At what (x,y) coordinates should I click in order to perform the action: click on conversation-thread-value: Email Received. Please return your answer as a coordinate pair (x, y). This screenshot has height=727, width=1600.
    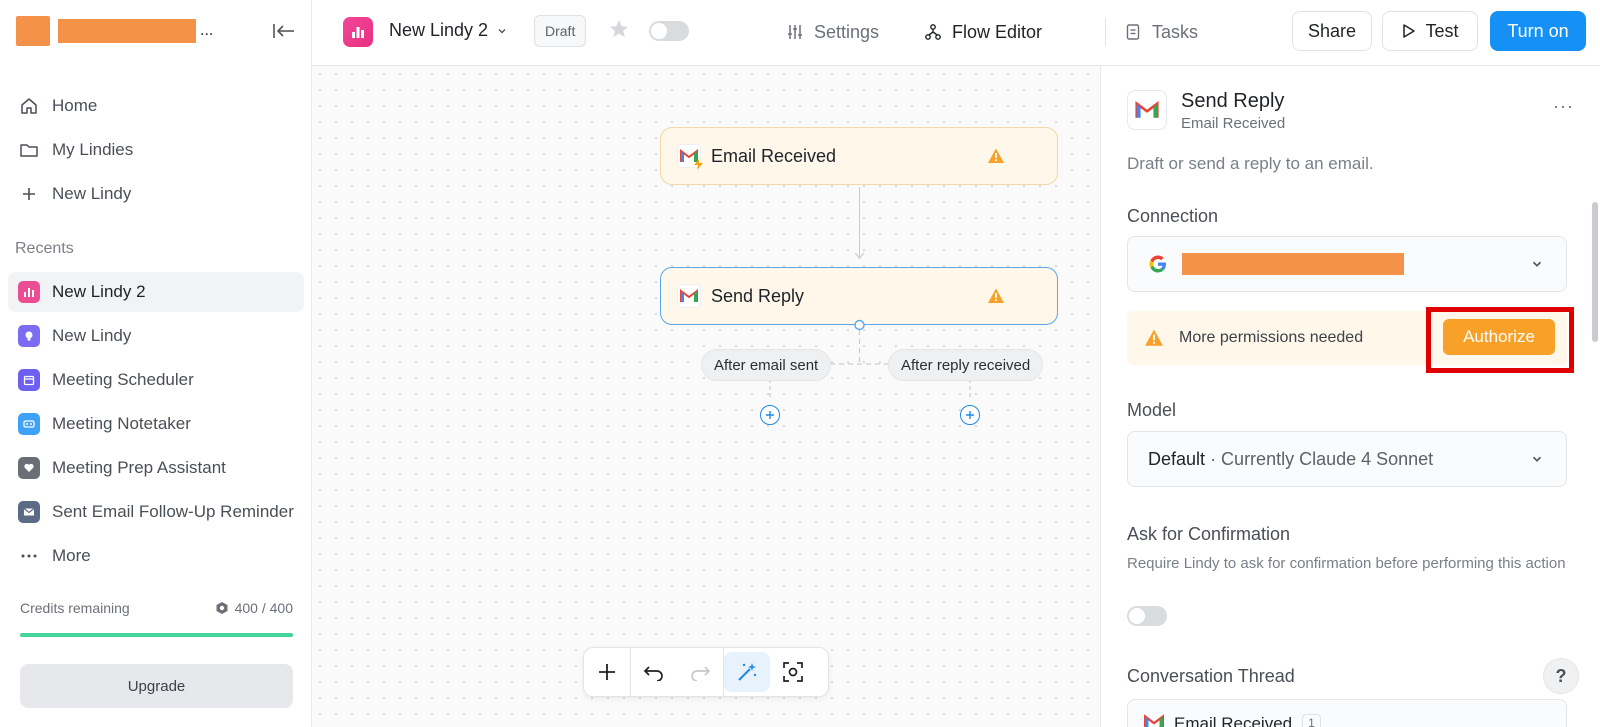
    Looking at the image, I should click on (1233, 720).